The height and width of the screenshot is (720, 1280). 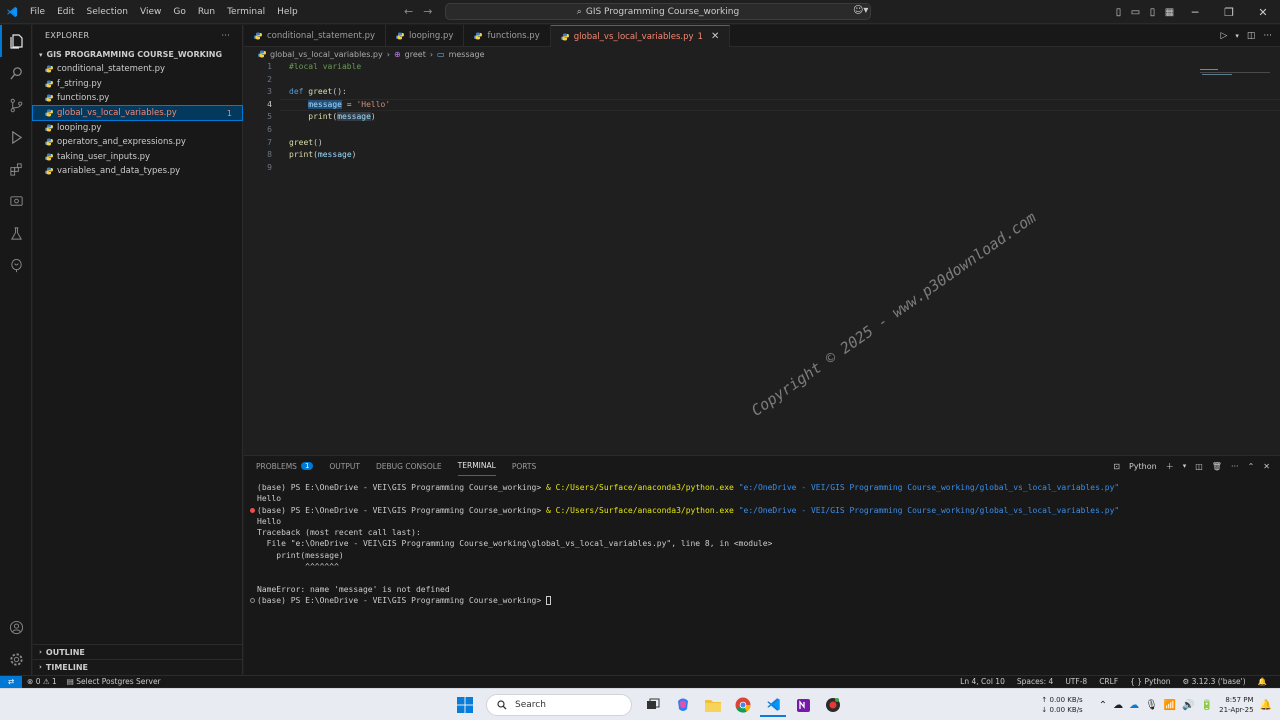 I want to click on indentation: Spaces: 4, so click(x=1035, y=681).